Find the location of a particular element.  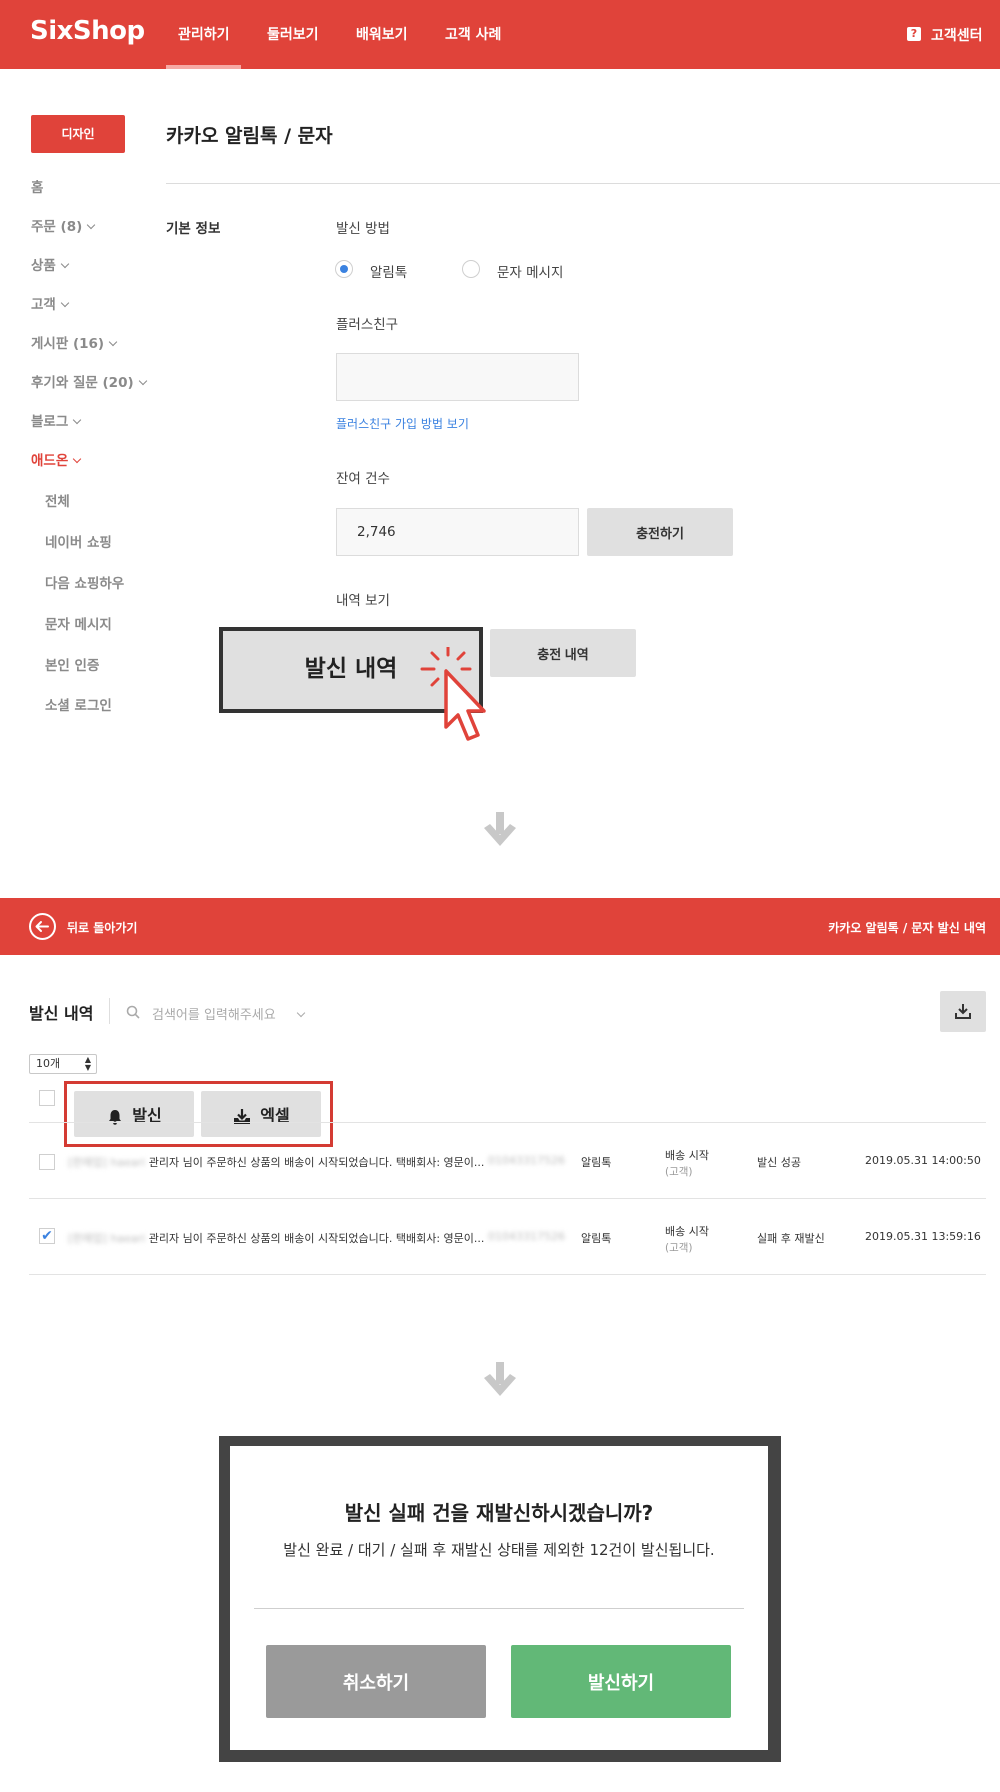

help-center-link: 고객센터 is located at coordinates (957, 35).